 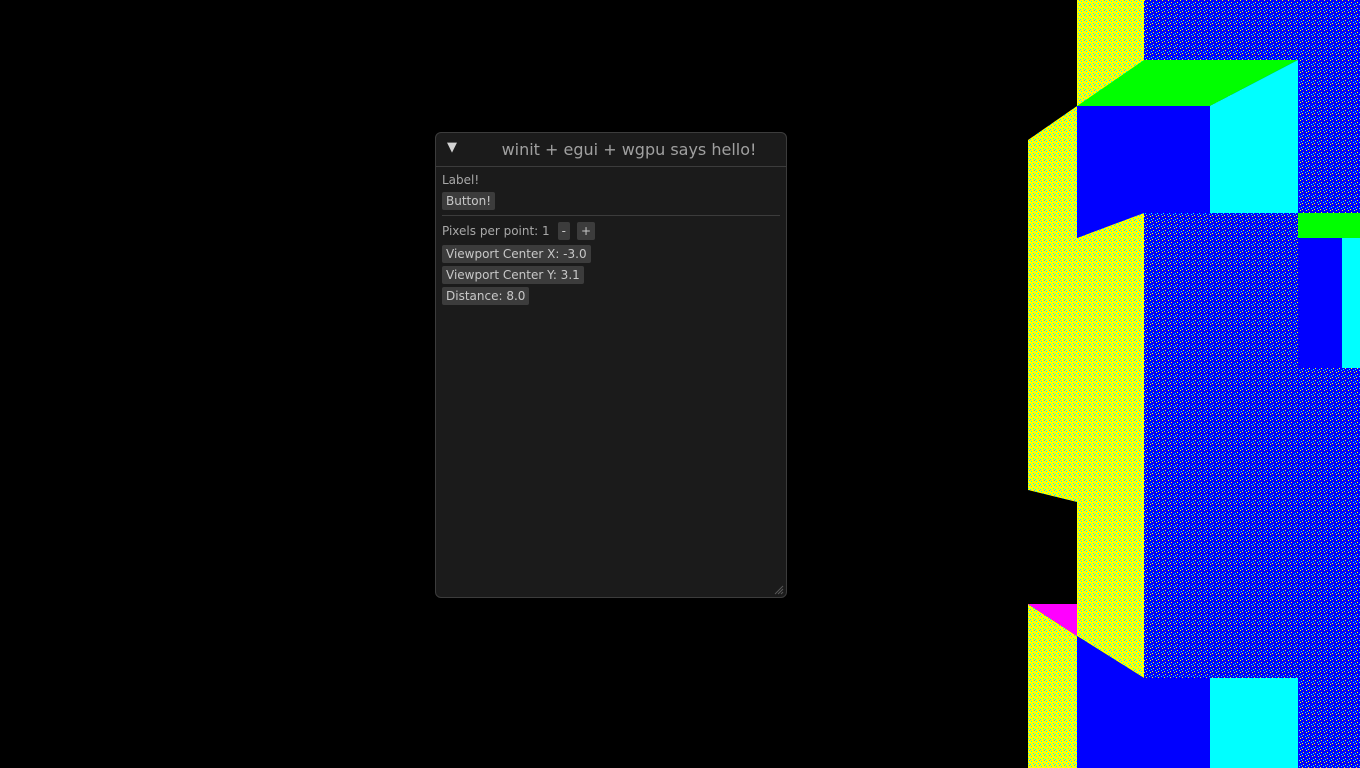 What do you see at coordinates (629, 149) in the screenshot?
I see `window-title: winit + egui + wgpu says hello!` at bounding box center [629, 149].